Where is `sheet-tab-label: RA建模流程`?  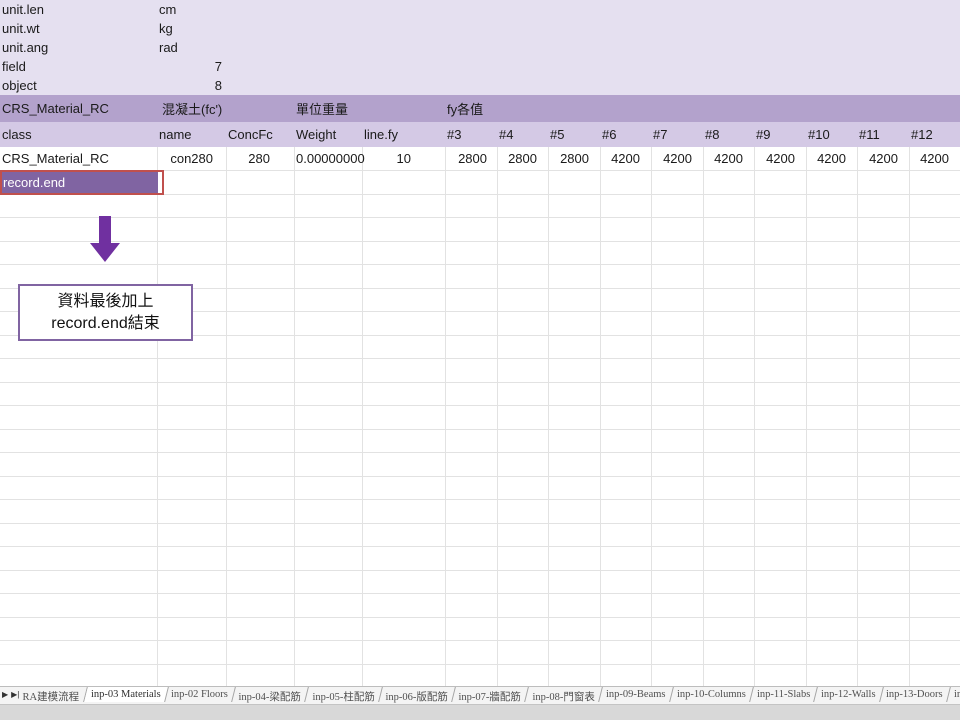 sheet-tab-label: RA建模流程 is located at coordinates (51, 697).